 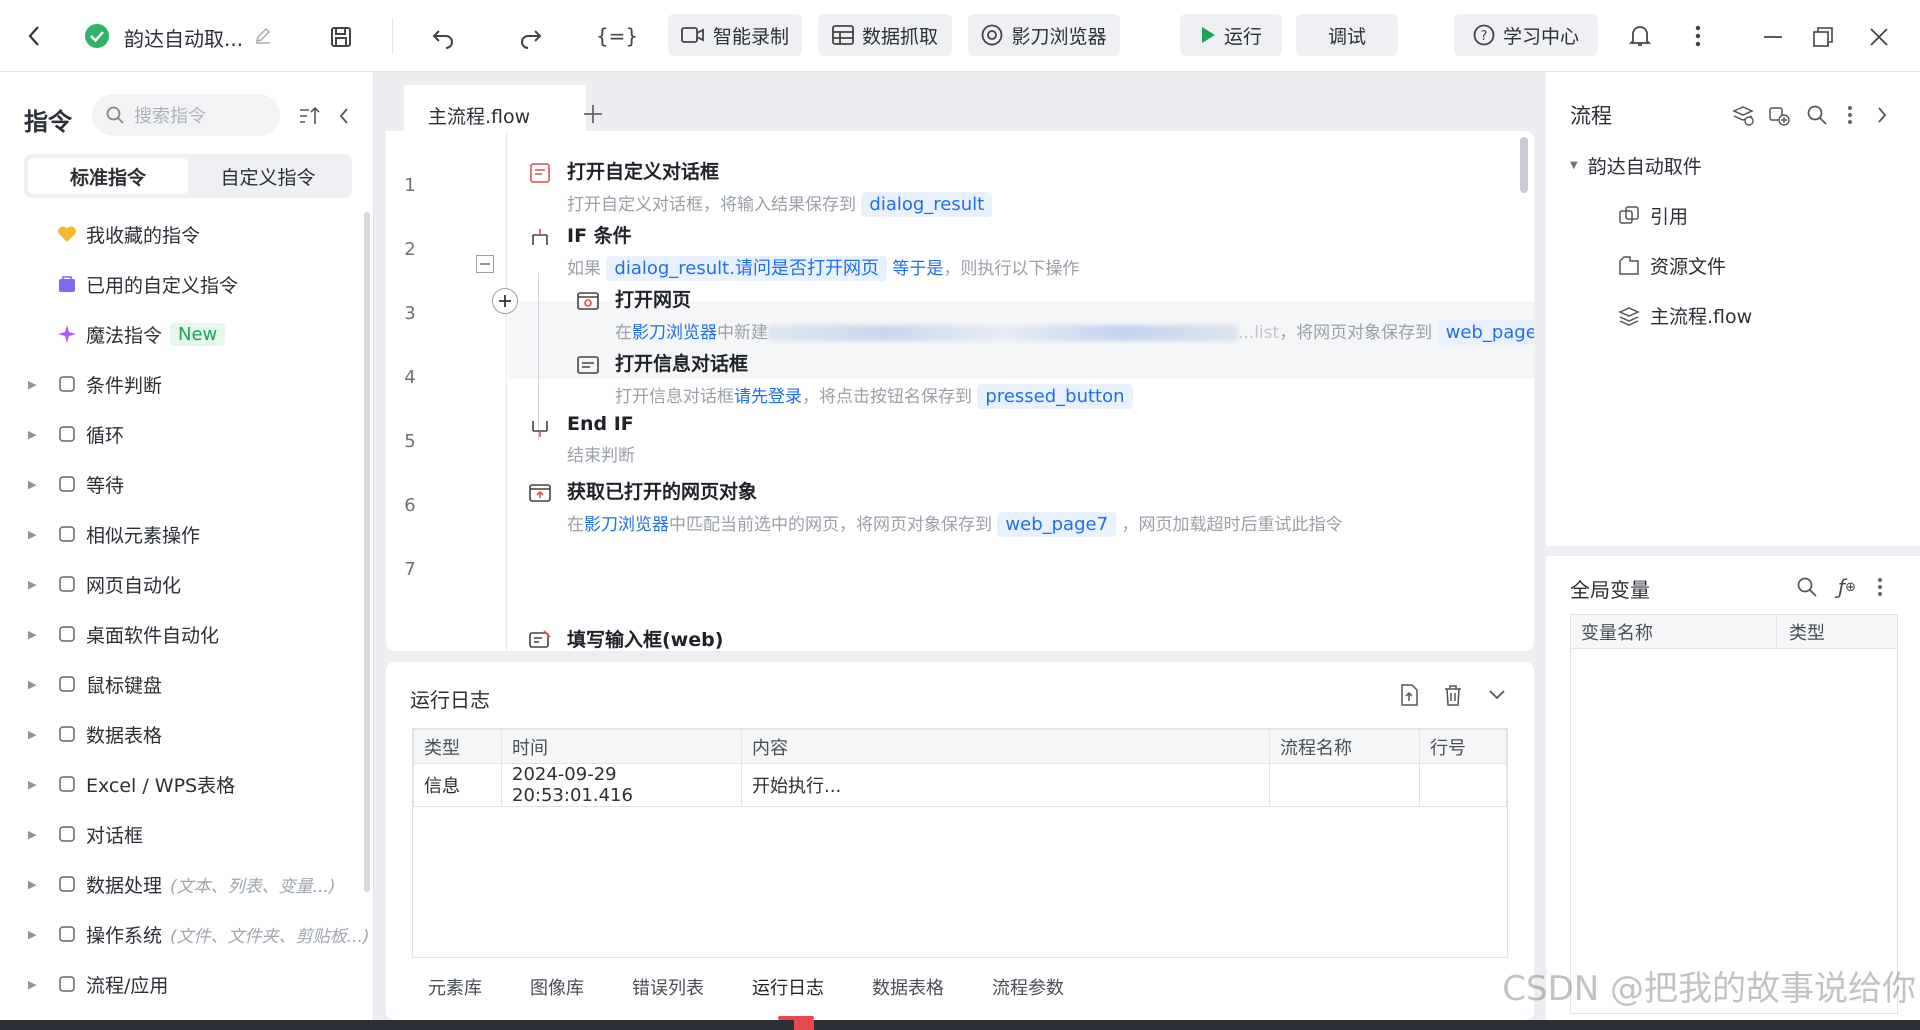 I want to click on collapse-panel-icon, so click(x=344, y=116).